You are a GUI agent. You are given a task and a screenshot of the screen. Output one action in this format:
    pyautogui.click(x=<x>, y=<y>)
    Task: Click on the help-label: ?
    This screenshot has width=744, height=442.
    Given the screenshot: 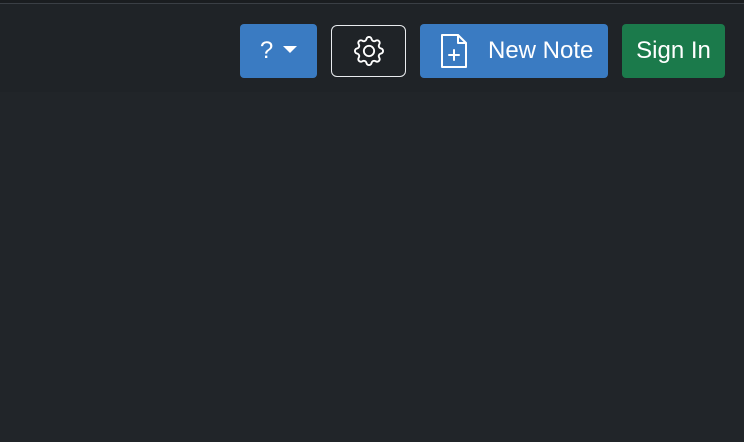 What is the action you would take?
    pyautogui.click(x=266, y=50)
    